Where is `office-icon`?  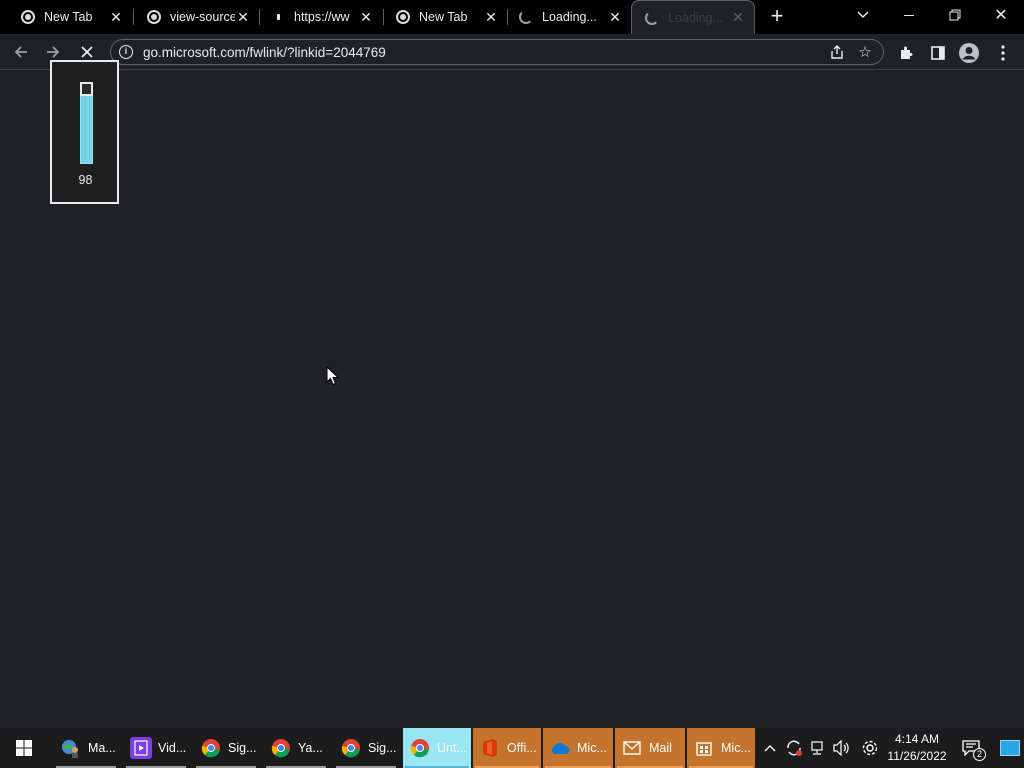 office-icon is located at coordinates (490, 748).